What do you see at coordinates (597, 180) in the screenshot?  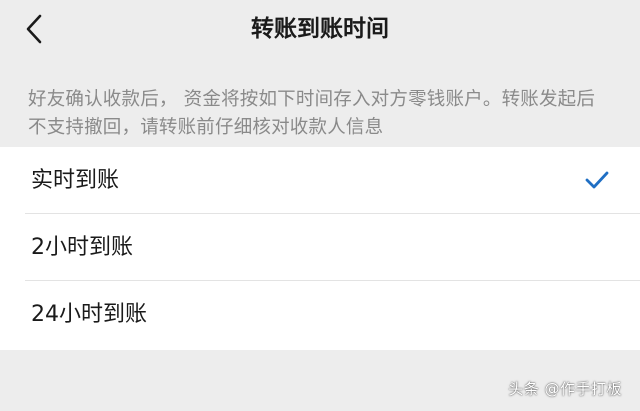 I see `checkmark-icon` at bounding box center [597, 180].